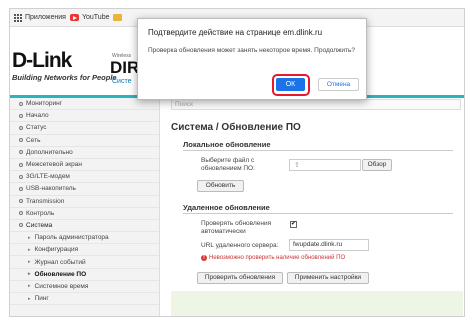 This screenshot has width=474, height=325. Describe the element at coordinates (18, 17) in the screenshot. I see `apps-icon` at that location.